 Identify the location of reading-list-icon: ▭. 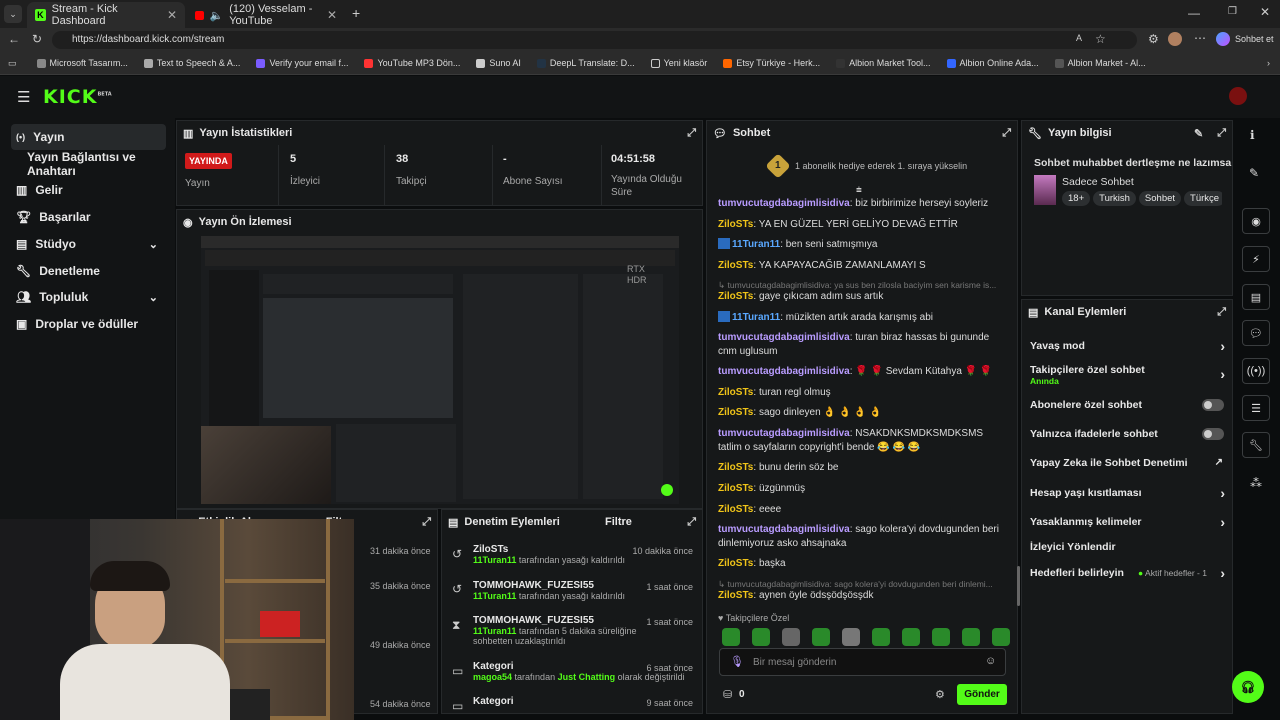
(14, 63).